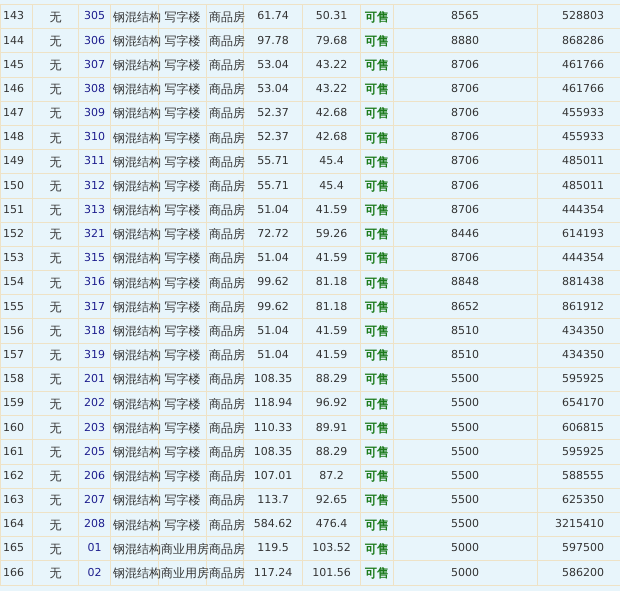 This screenshot has width=620, height=591. I want to click on row-number: 145, so click(16, 65).